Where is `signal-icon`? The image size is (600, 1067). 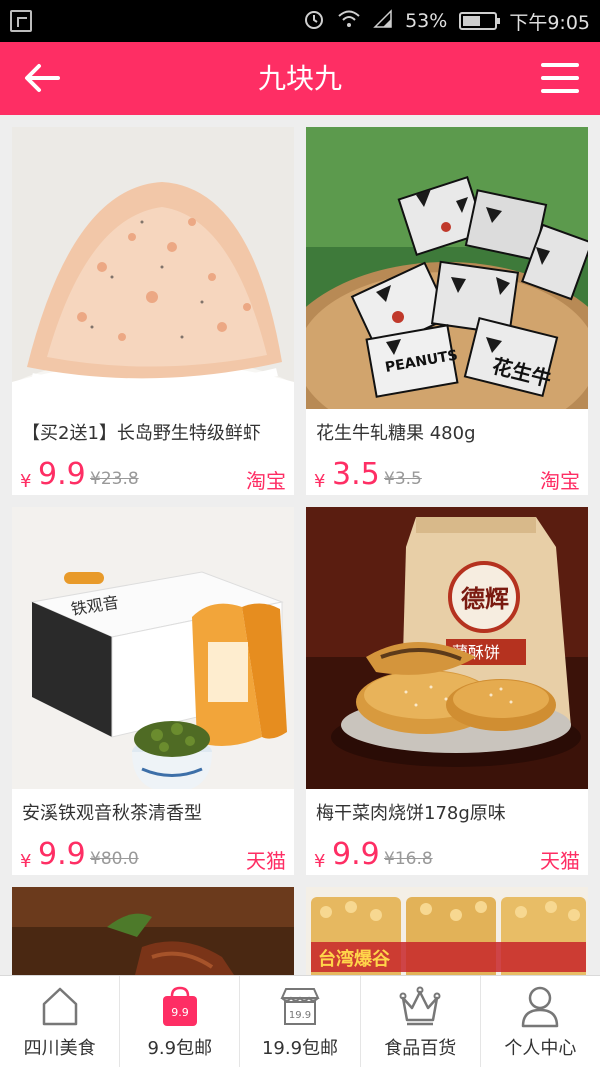 signal-icon is located at coordinates (383, 21).